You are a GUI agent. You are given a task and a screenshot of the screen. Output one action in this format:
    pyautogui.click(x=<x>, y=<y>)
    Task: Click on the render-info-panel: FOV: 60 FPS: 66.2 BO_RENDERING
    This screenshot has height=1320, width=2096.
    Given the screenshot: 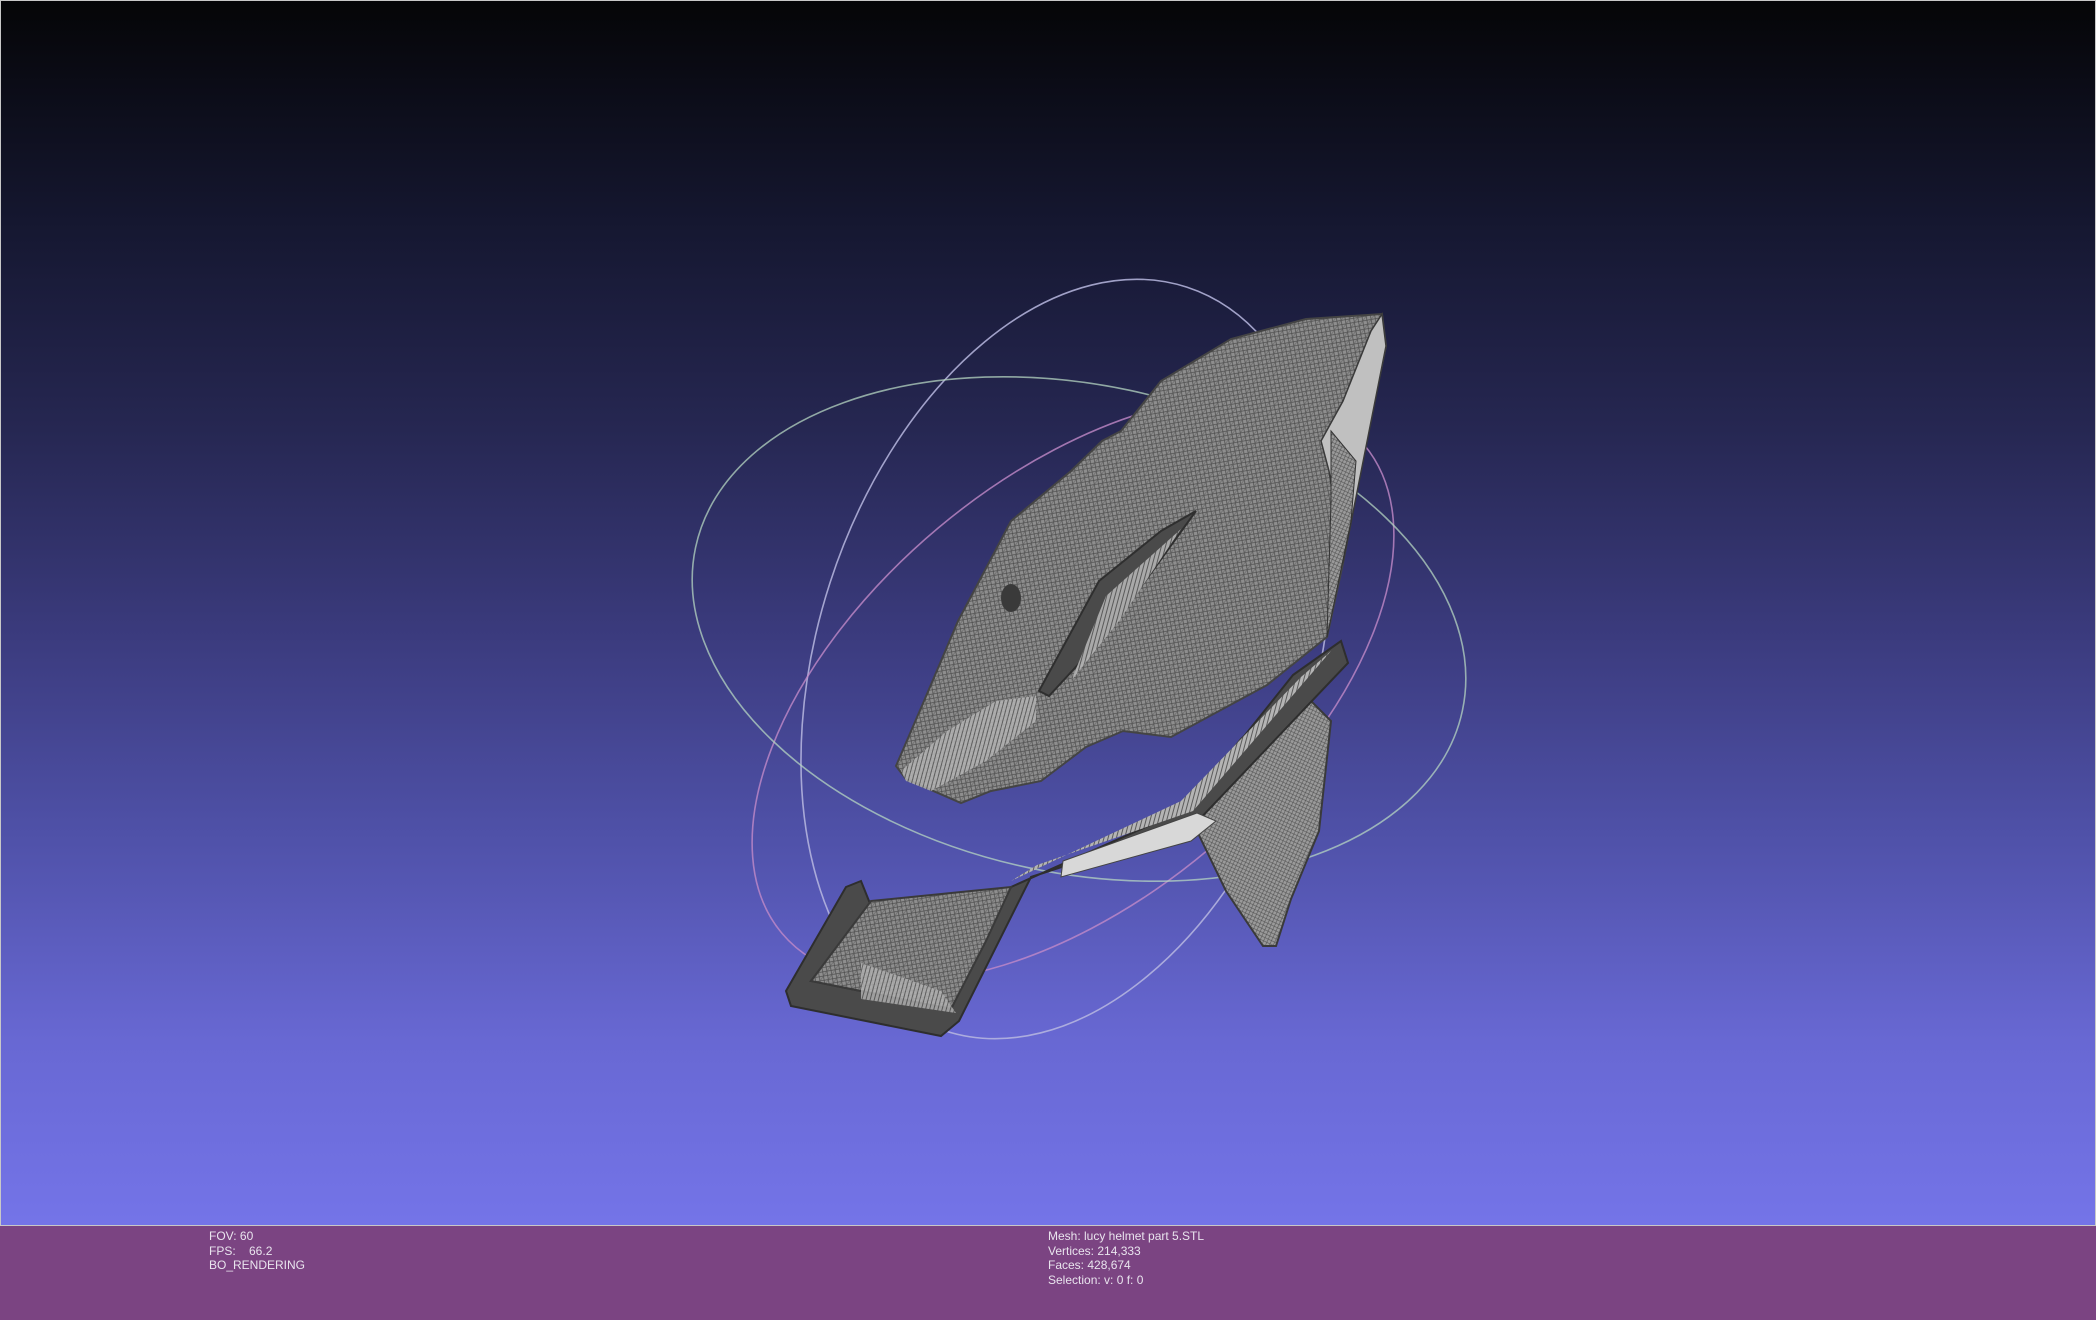 What is the action you would take?
    pyautogui.click(x=257, y=1251)
    